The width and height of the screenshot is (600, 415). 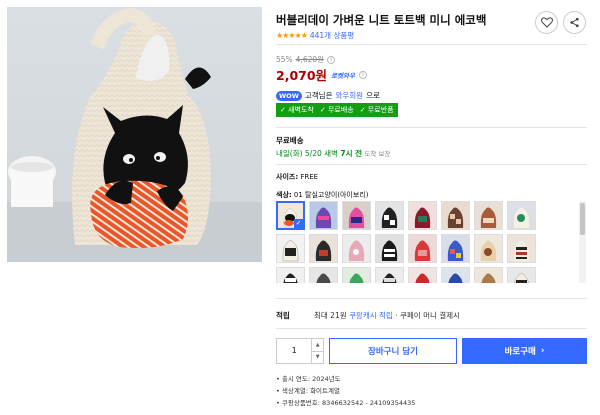 What do you see at coordinates (292, 35) in the screenshot?
I see `star-rating-icon: ★★★★★` at bounding box center [292, 35].